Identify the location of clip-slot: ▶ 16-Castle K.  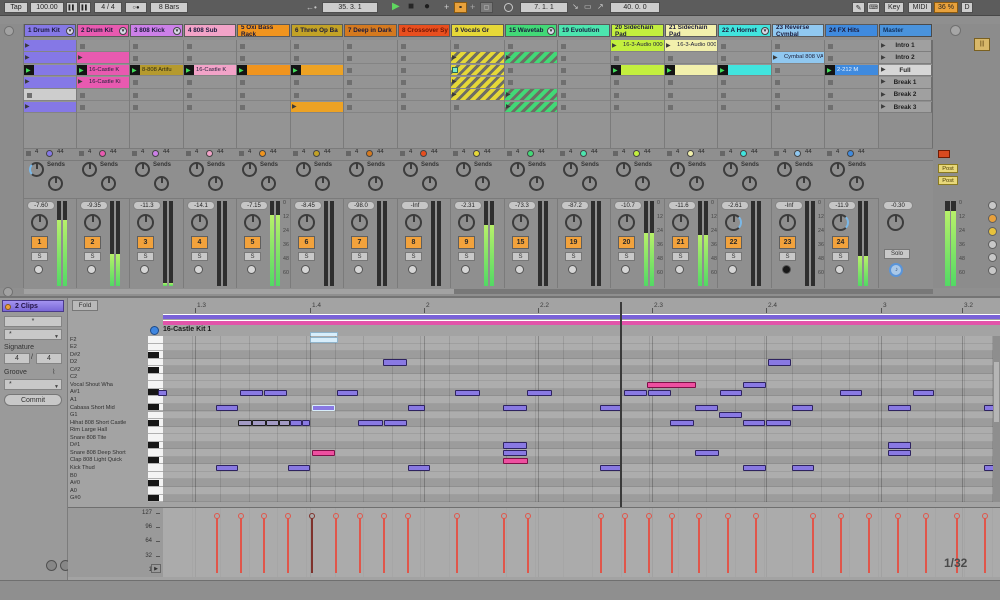
(210, 70).